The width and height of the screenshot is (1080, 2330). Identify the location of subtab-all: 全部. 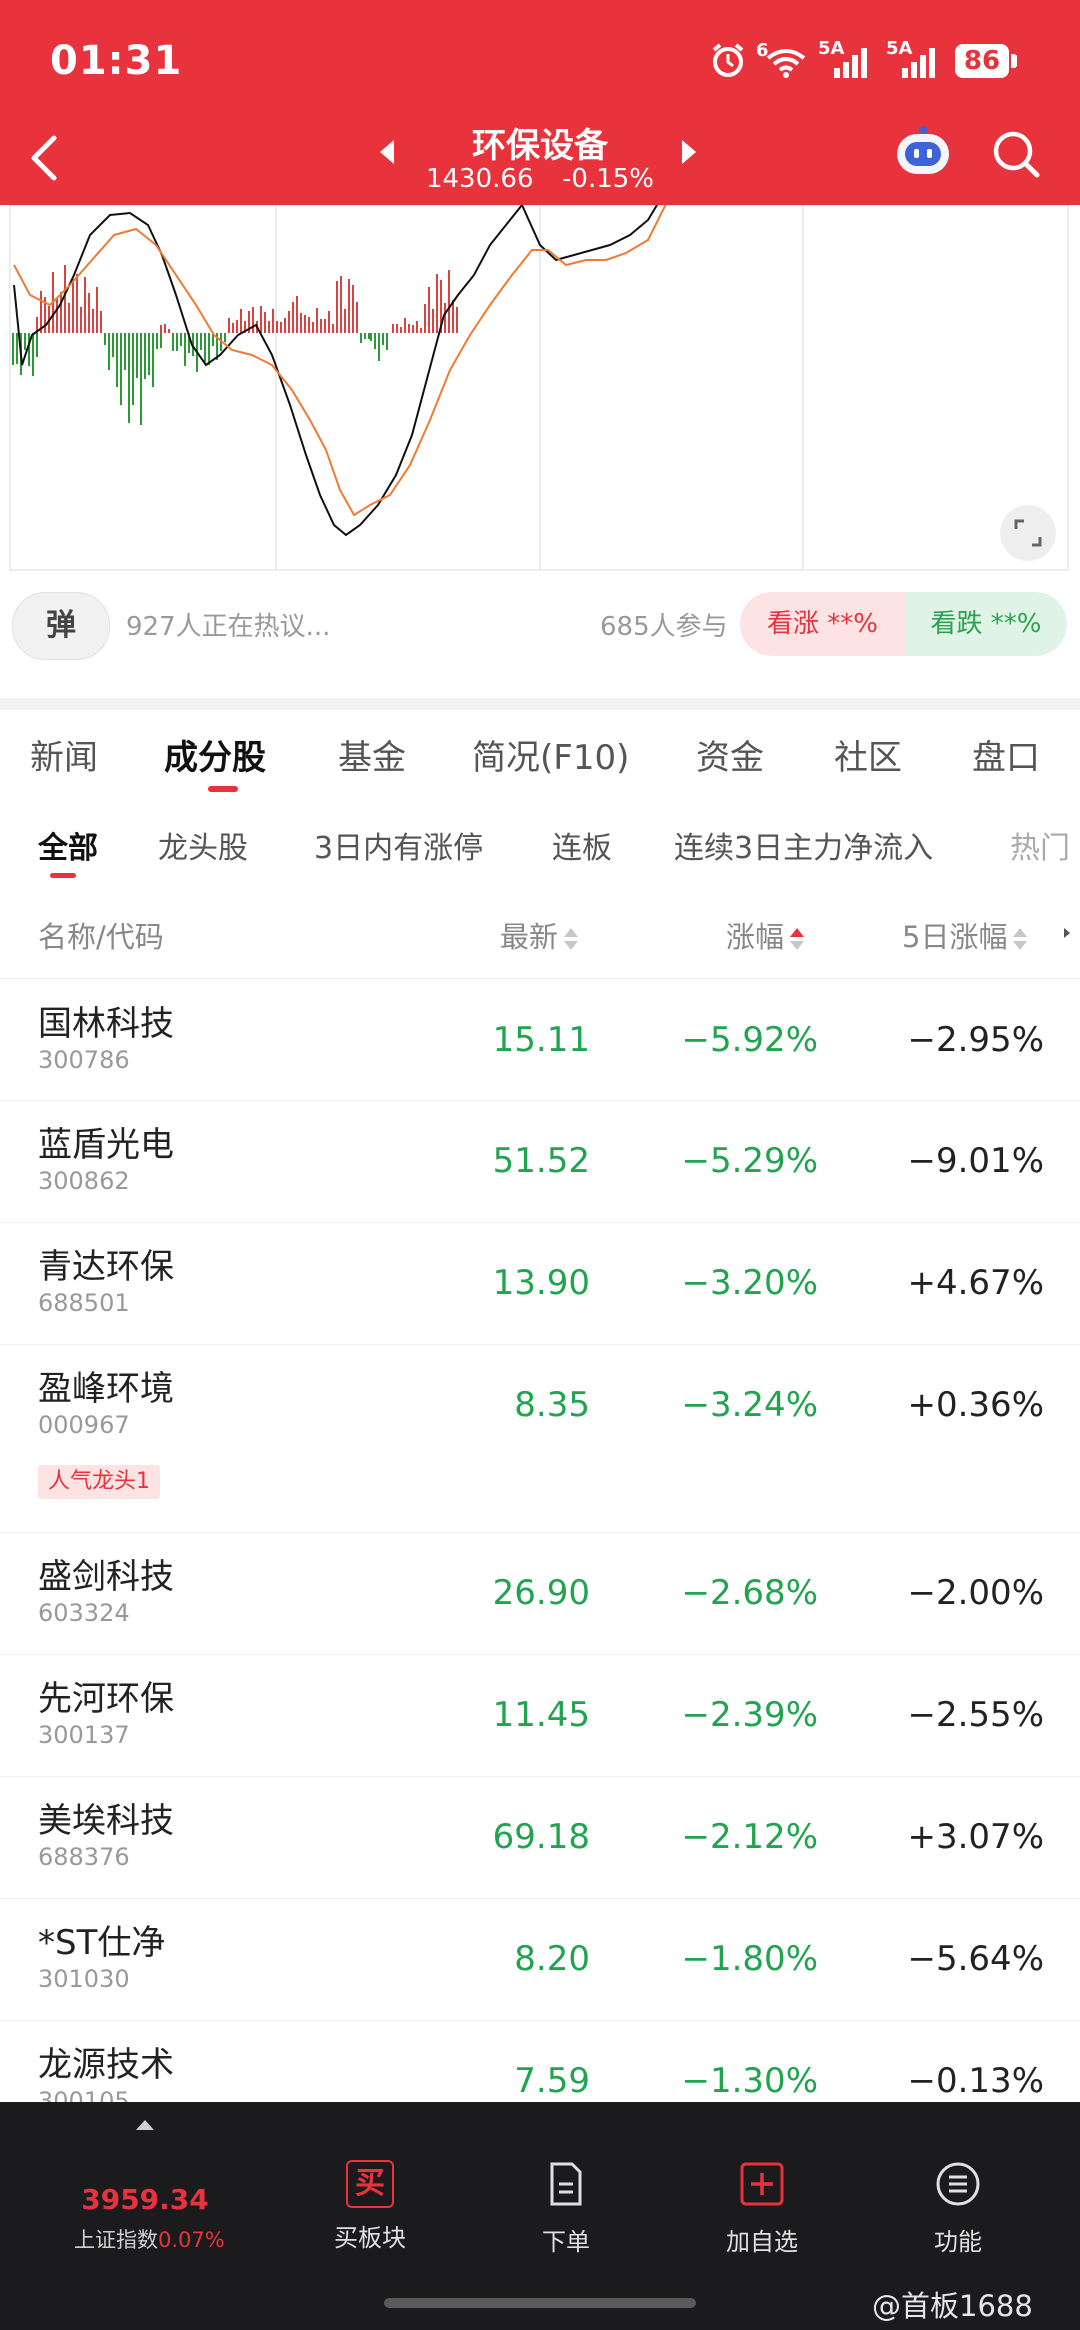
(68, 845).